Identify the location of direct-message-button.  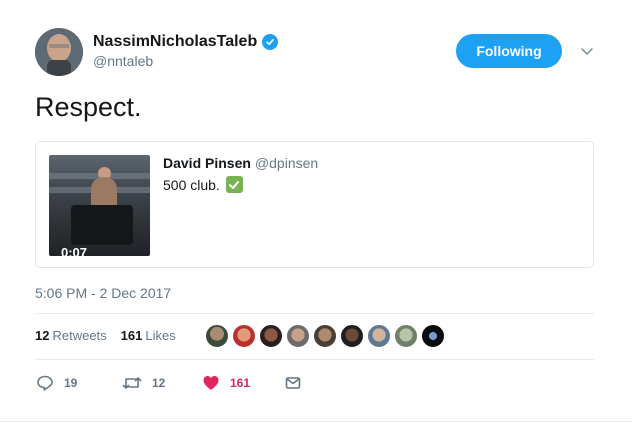
(293, 383).